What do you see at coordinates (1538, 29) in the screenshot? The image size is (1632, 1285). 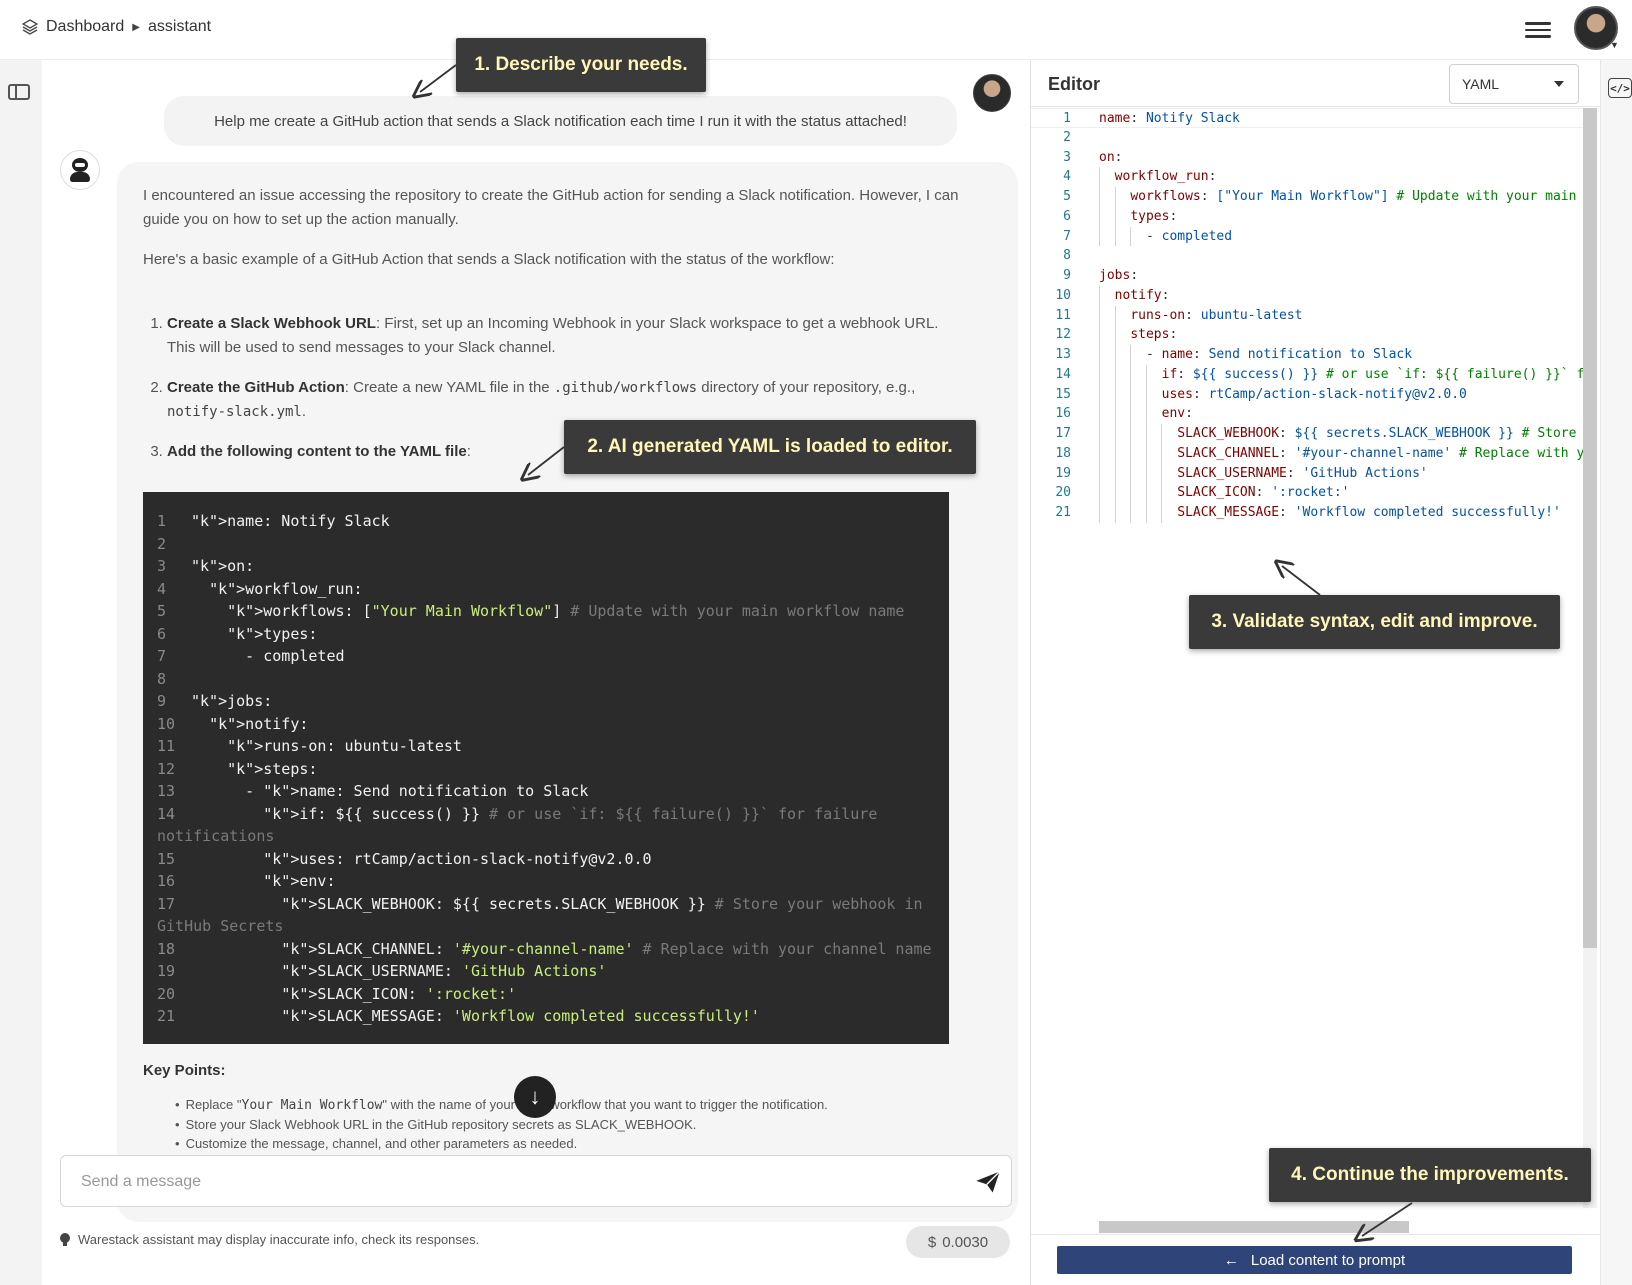 I see `hamburger-icon` at bounding box center [1538, 29].